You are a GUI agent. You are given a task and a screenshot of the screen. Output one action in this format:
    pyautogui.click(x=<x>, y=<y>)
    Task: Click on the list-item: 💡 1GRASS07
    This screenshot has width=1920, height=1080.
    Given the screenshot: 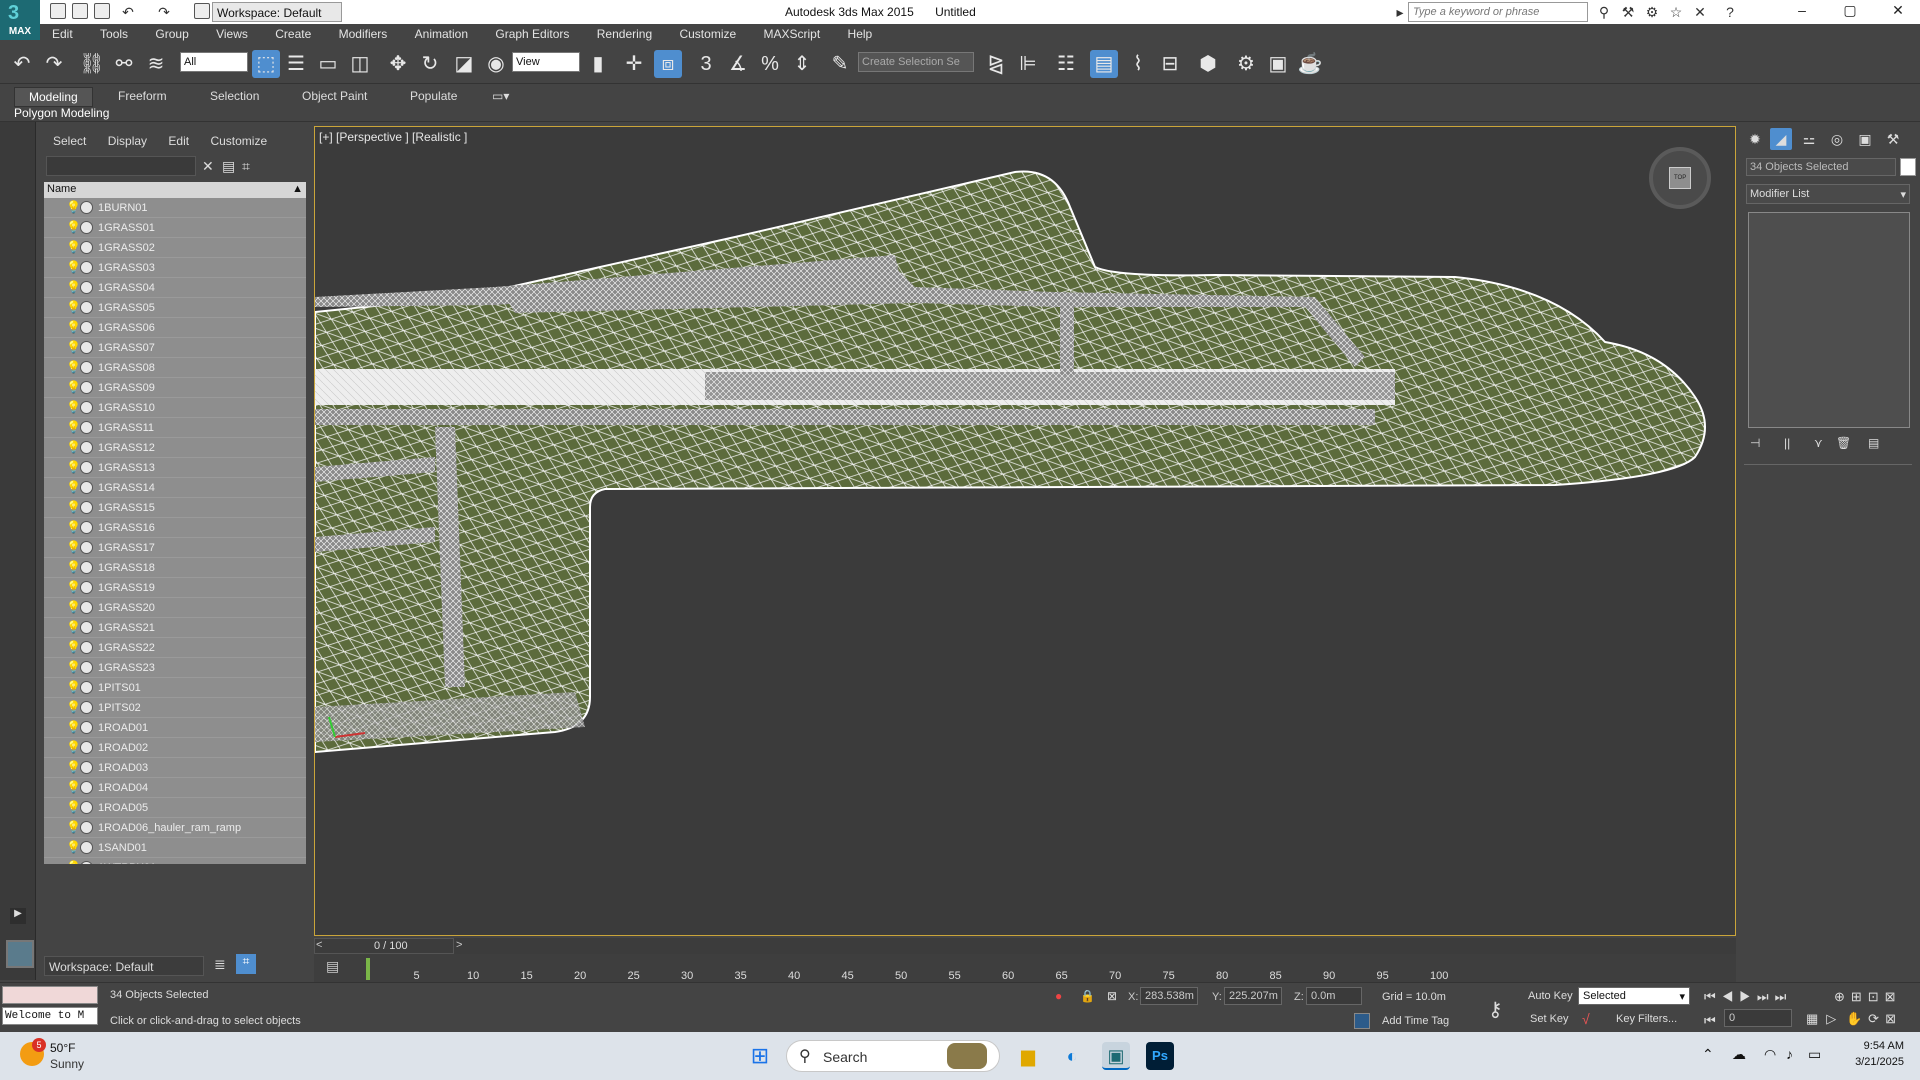 What is the action you would take?
    pyautogui.click(x=175, y=348)
    